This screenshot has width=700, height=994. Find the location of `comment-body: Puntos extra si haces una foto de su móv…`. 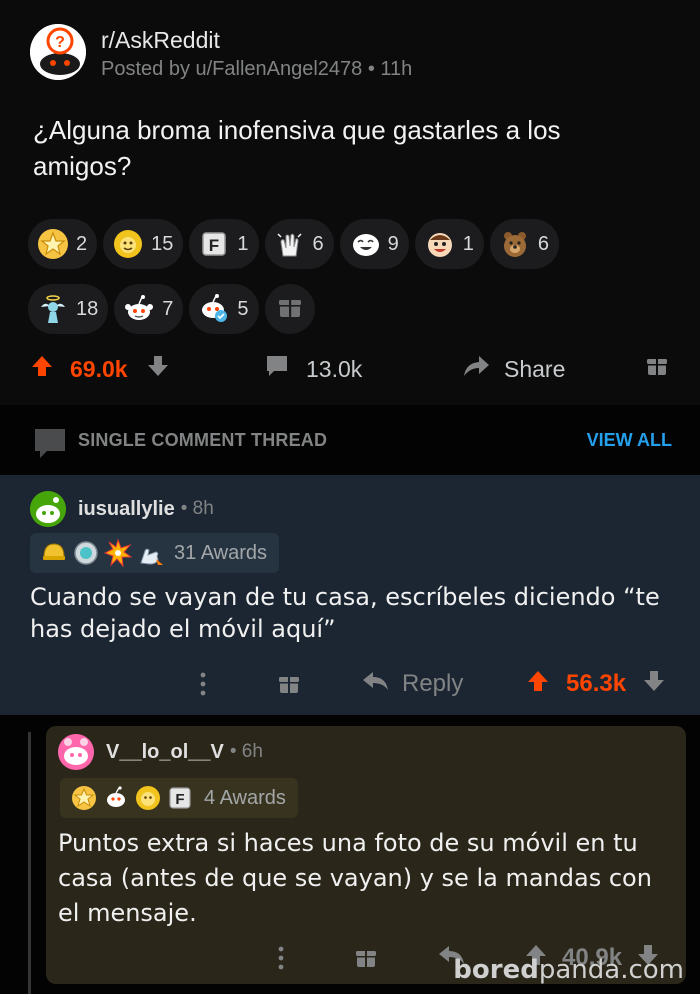

comment-body: Puntos extra si haces una foto de su móv… is located at coordinates (355, 878).